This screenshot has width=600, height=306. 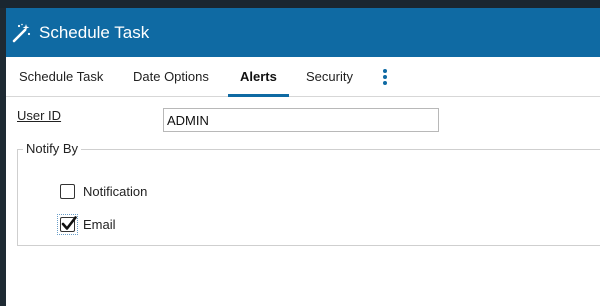 I want to click on dialog-title: Schedule Task, so click(x=94, y=32).